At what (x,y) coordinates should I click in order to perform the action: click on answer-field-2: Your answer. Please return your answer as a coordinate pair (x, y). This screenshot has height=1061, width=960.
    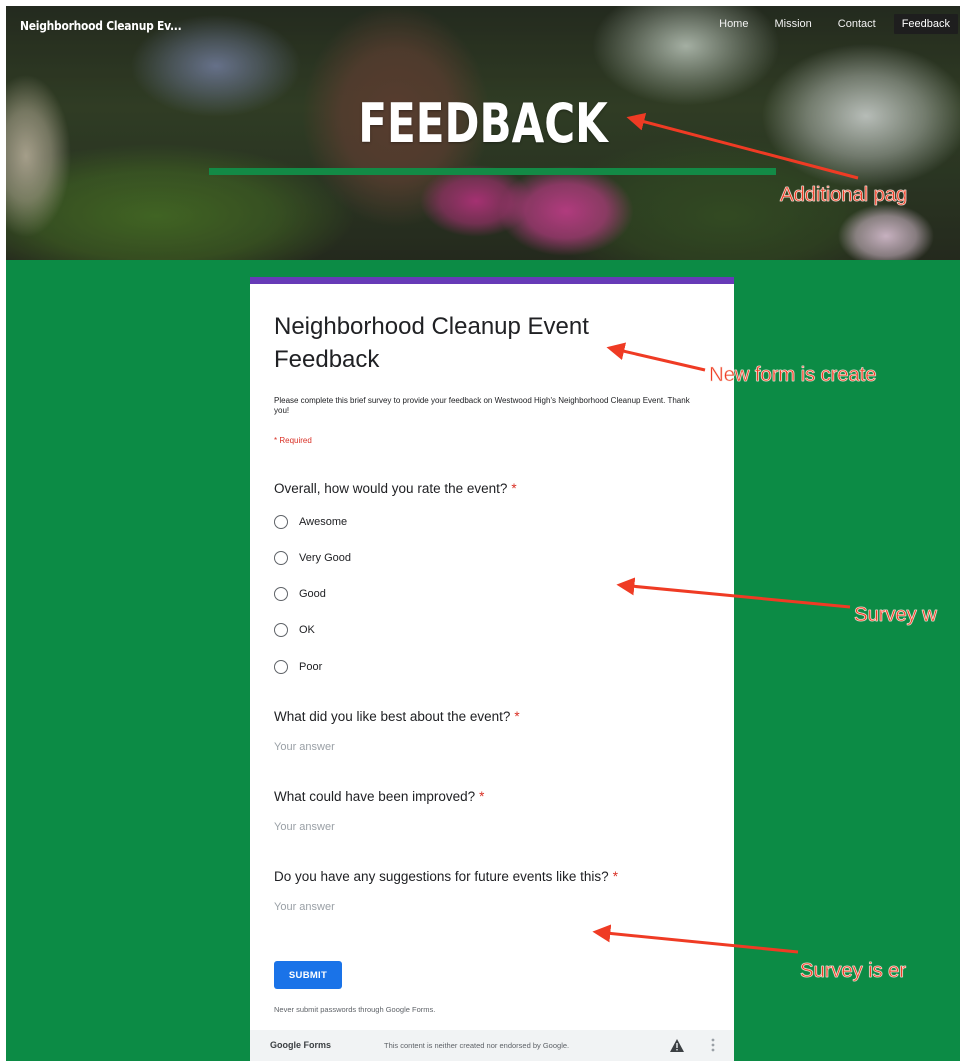
    Looking at the image, I should click on (304, 747).